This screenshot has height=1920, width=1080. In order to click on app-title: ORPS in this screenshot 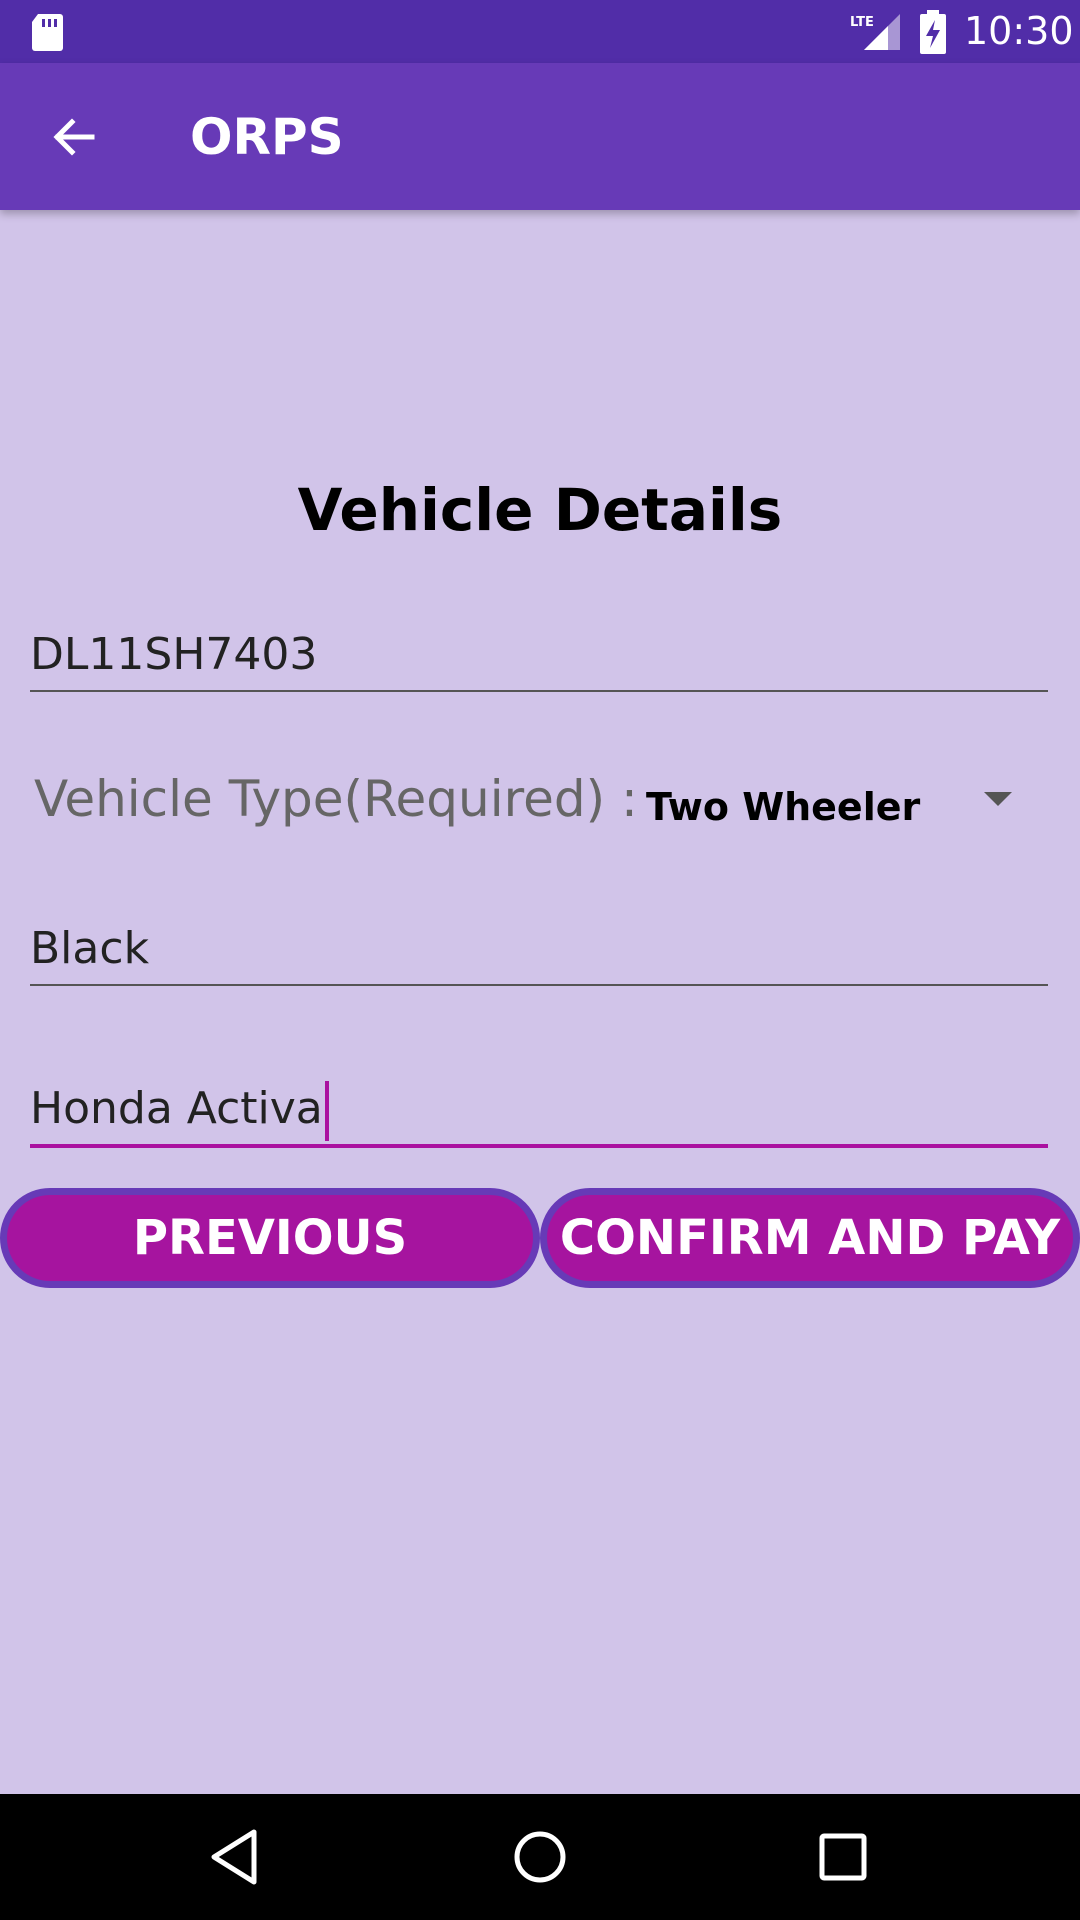, I will do `click(267, 137)`.